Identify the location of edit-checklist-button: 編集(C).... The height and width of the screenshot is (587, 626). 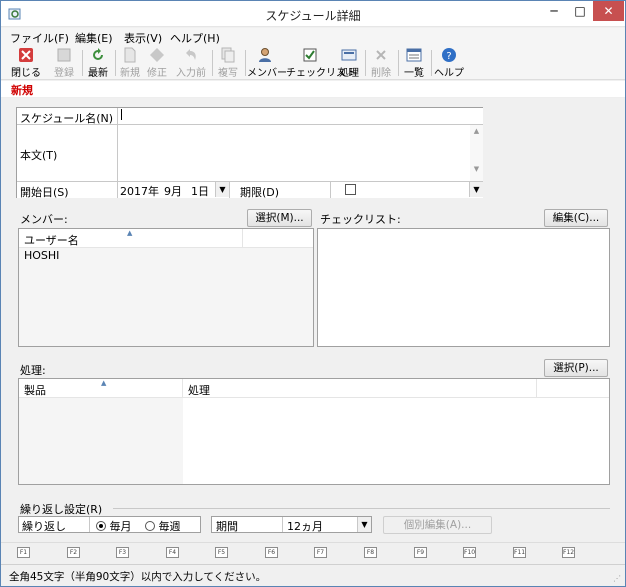
(576, 218).